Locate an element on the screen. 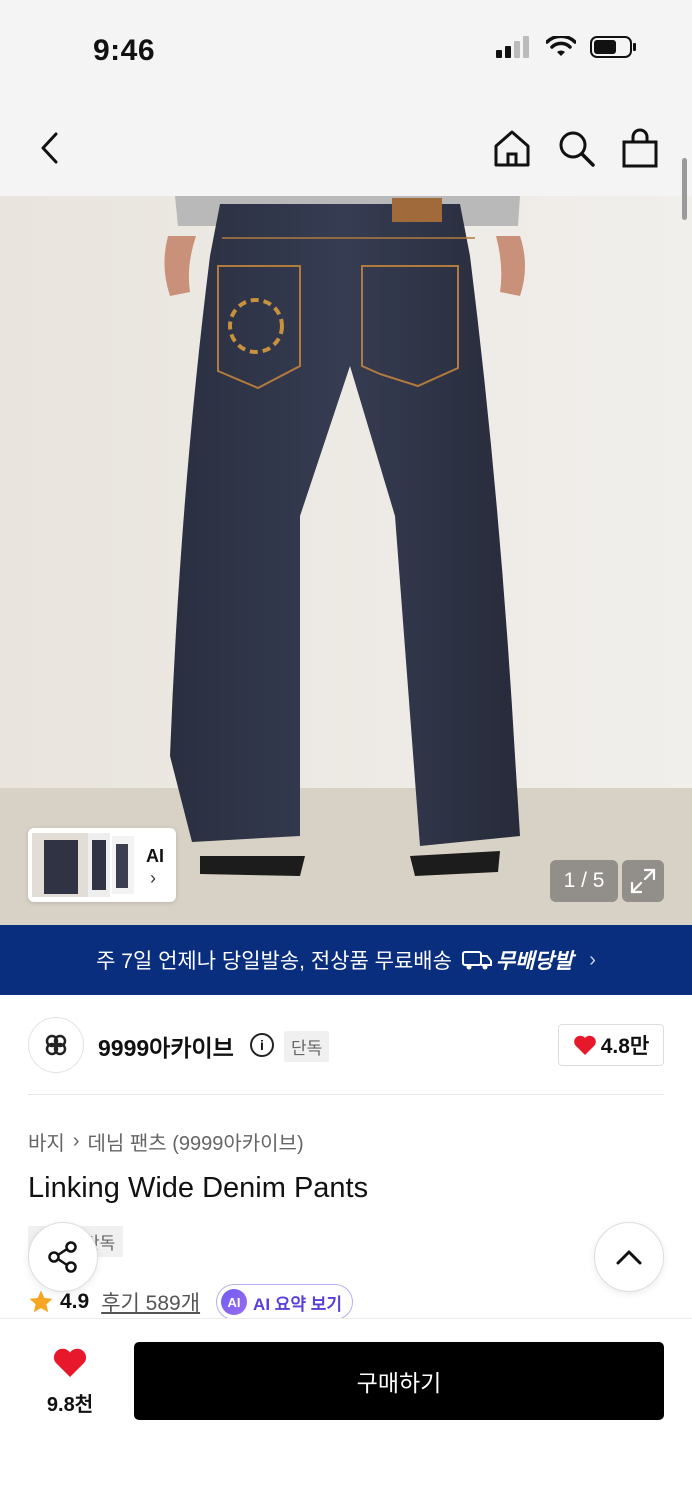  back-icon is located at coordinates (49, 148).